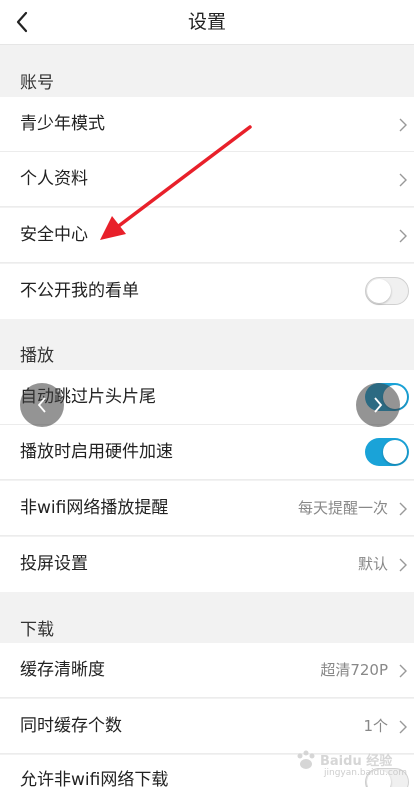  I want to click on paw-logo-icon, so click(306, 759).